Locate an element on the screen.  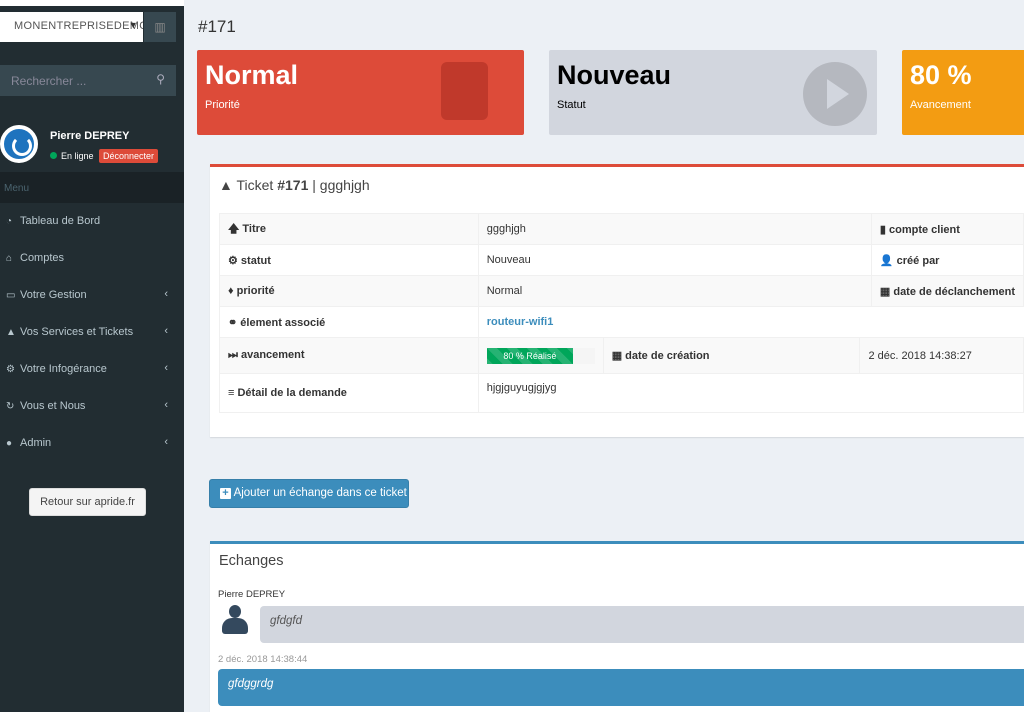
caret-down-icon: ▼ is located at coordinates (133, 25).